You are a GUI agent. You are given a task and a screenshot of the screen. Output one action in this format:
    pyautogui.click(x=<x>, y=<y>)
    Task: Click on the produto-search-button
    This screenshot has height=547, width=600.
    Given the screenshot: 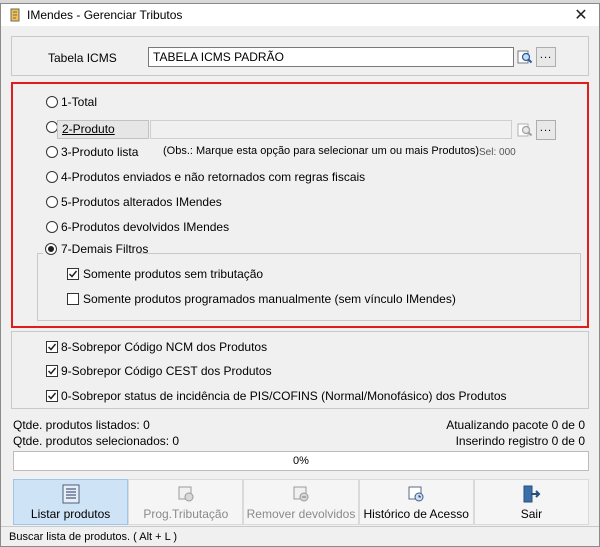 What is the action you would take?
    pyautogui.click(x=525, y=130)
    